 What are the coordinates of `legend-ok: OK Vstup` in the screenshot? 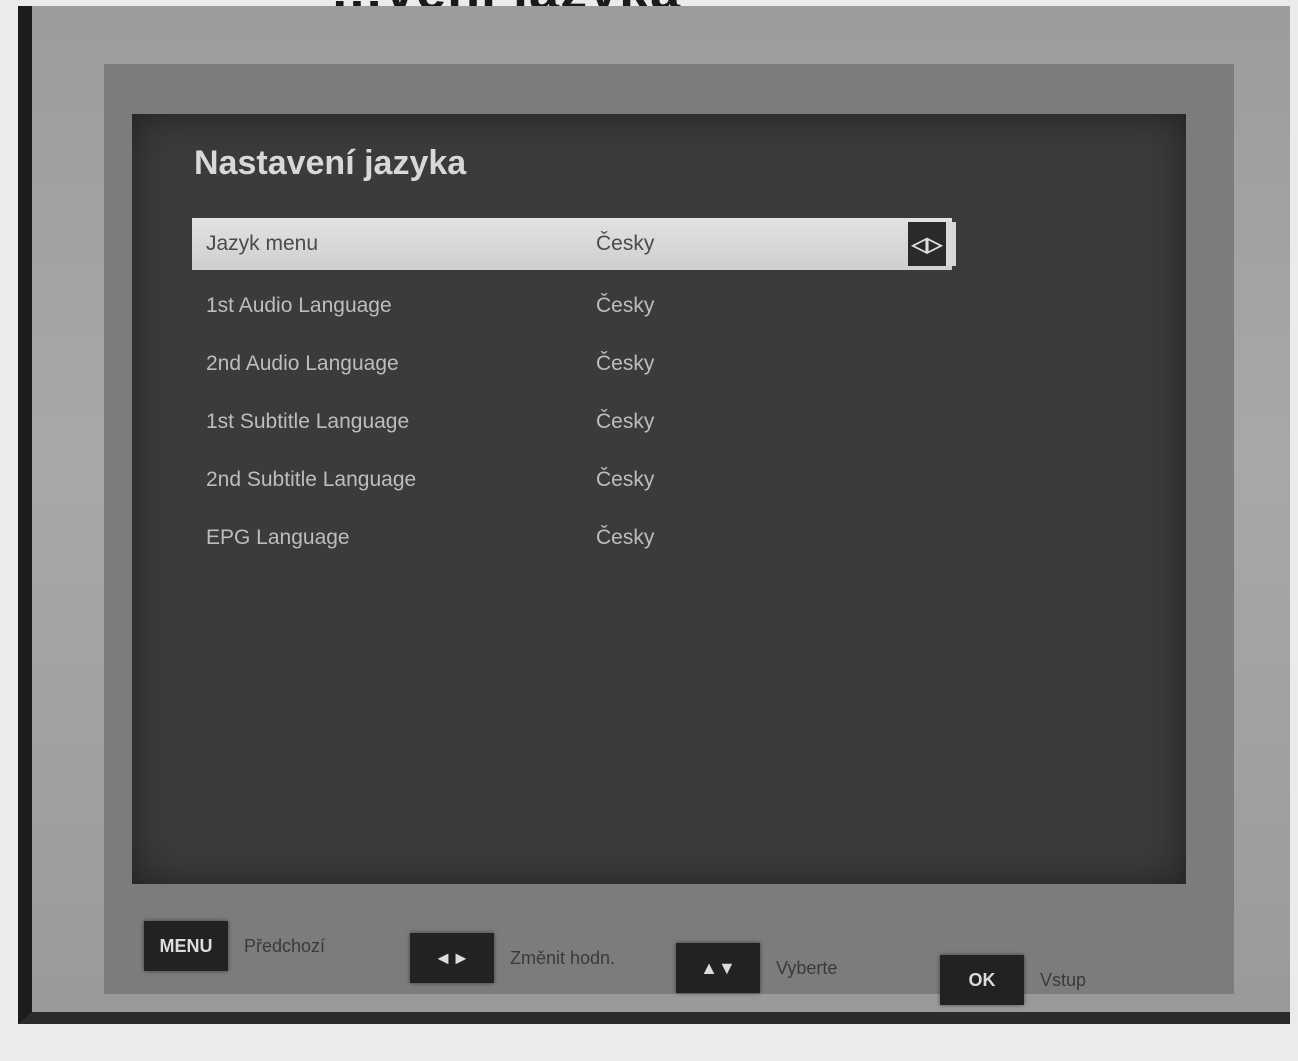 It's located at (1013, 980).